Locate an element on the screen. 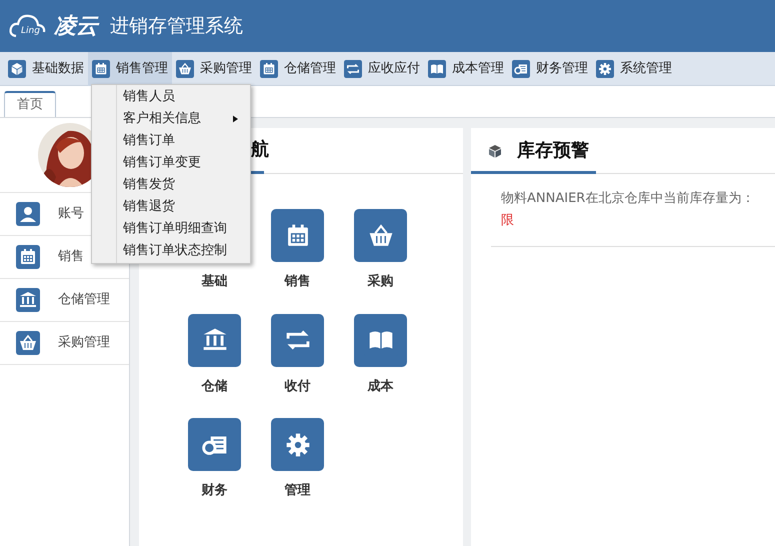  menu-item: 系统管理 is located at coordinates (634, 69).